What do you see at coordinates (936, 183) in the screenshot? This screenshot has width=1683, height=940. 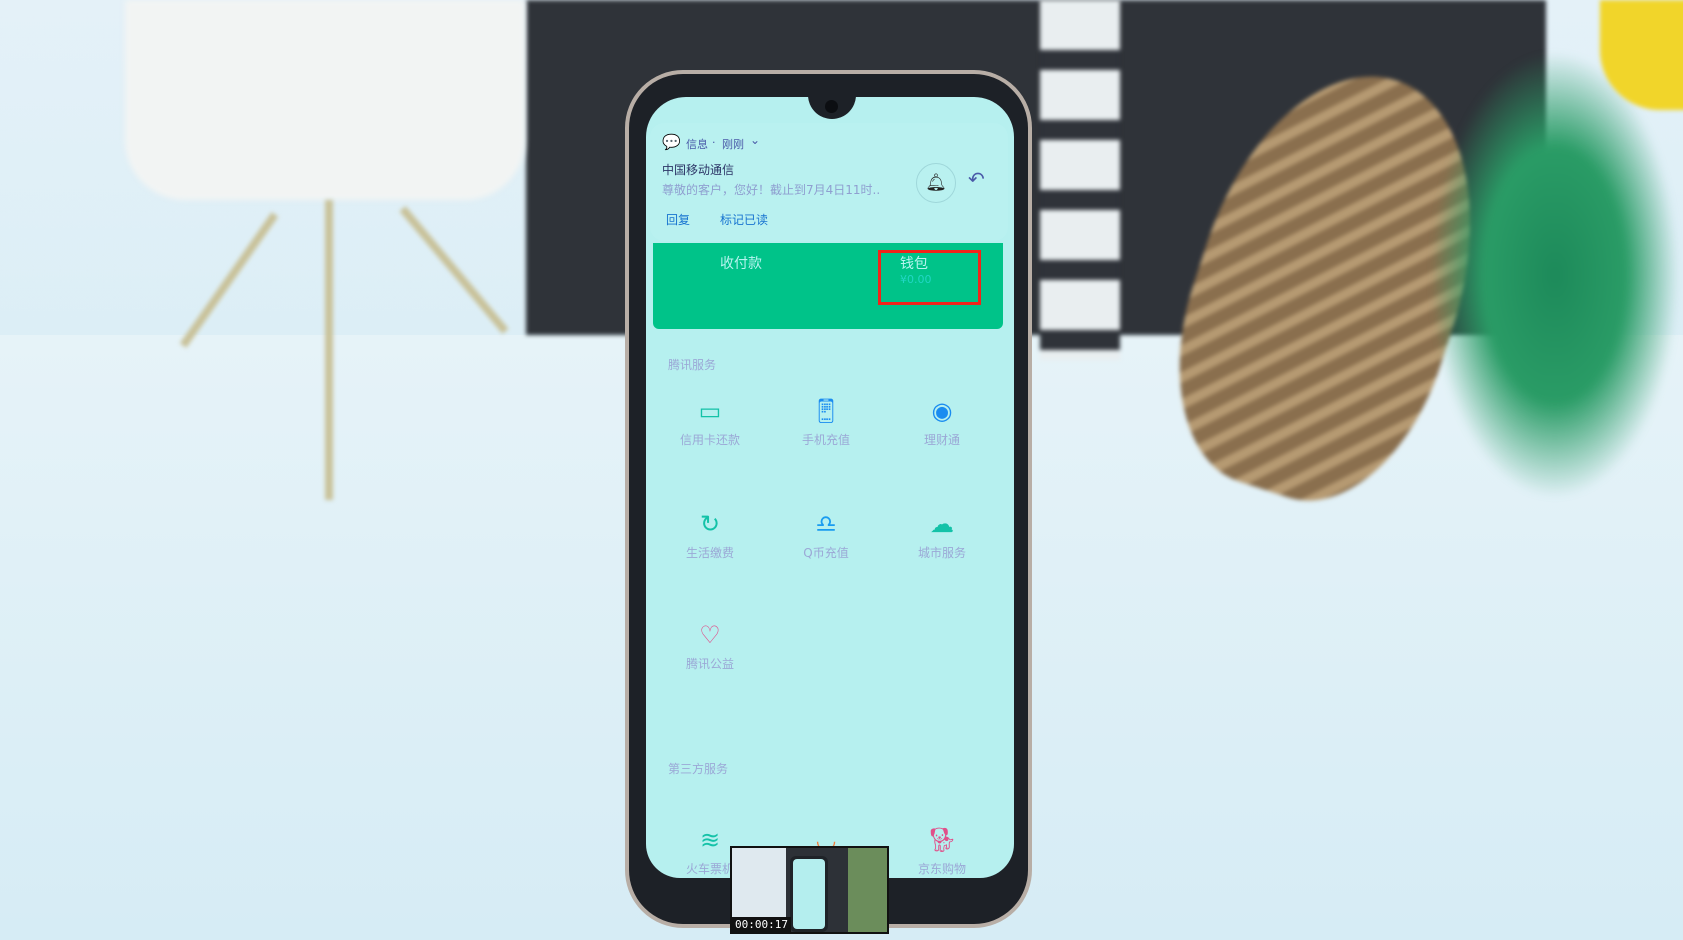 I see `bell-icon: 🔔︎` at bounding box center [936, 183].